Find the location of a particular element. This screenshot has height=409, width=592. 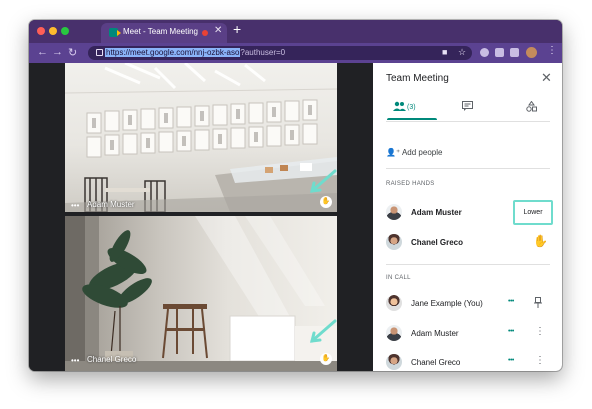

back-button: ← is located at coordinates (42, 52).